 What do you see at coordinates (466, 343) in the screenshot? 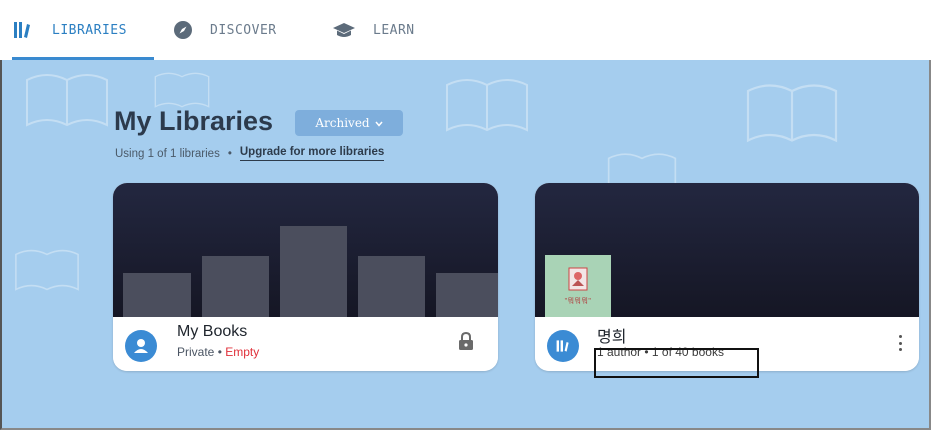
I see `lock-icon` at bounding box center [466, 343].